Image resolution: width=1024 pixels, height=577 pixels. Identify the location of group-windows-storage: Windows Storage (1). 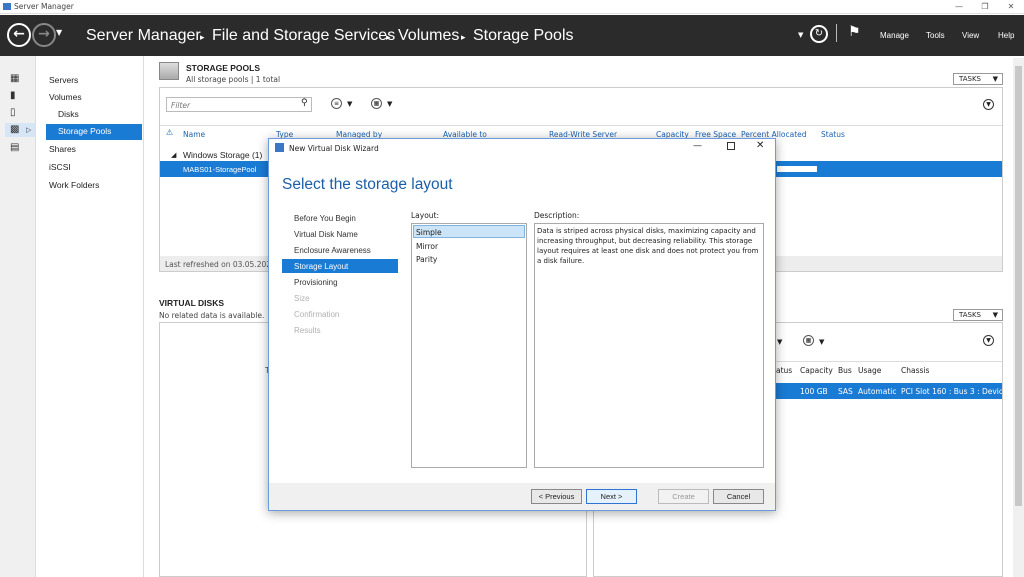
(222, 155).